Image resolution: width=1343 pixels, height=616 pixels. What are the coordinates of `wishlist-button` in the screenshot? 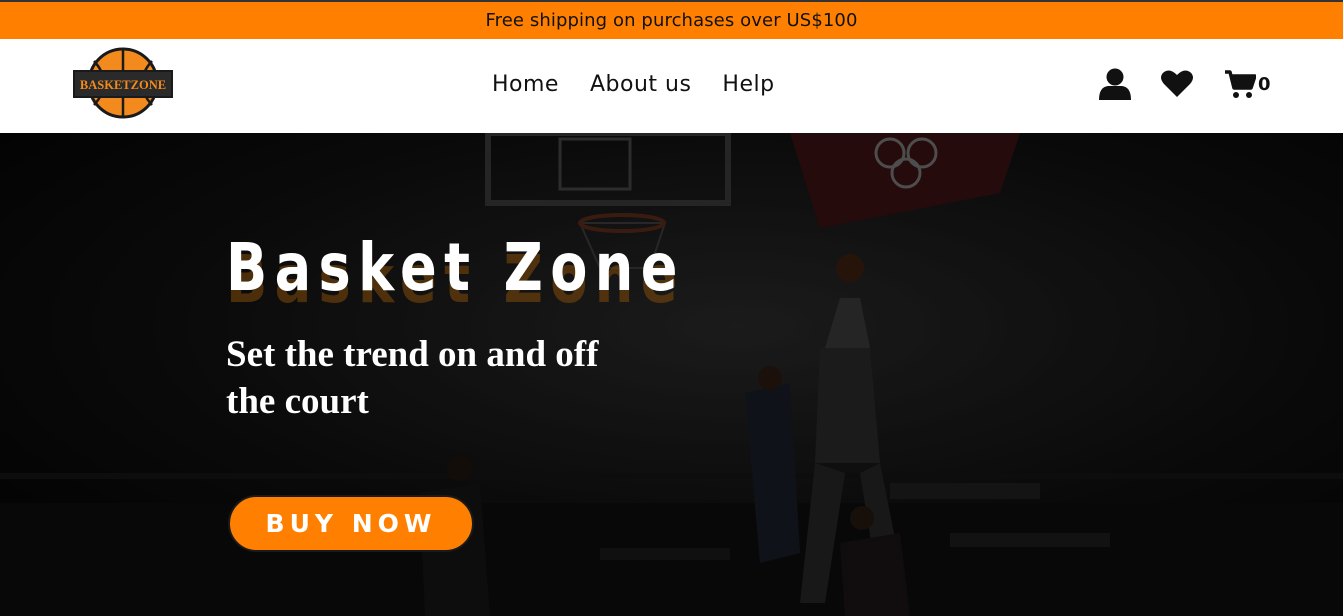 It's located at (1177, 84).